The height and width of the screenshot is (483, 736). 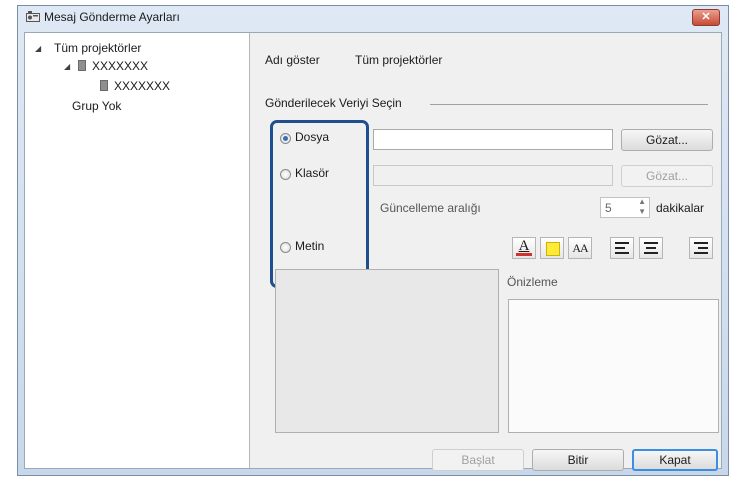 What do you see at coordinates (120, 66) in the screenshot?
I see `tree-item-group: XXXXXXX` at bounding box center [120, 66].